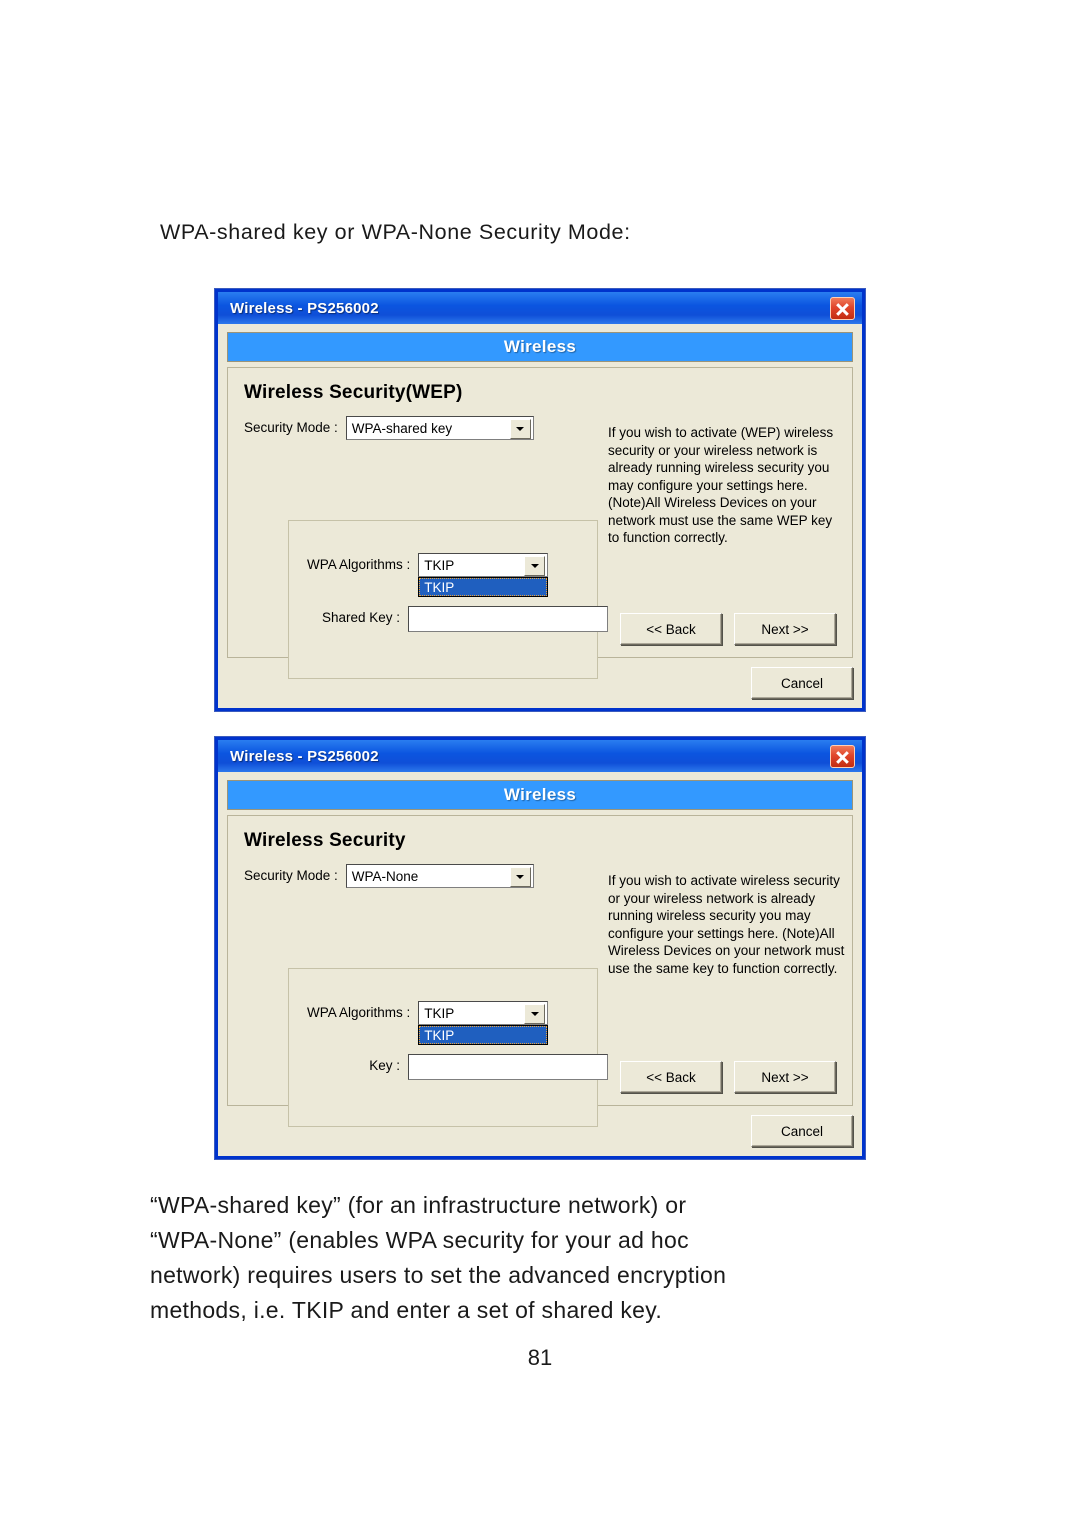 This screenshot has width=1080, height=1527. I want to click on dialog2-security-mode-label: Security Mode :, so click(291, 875).